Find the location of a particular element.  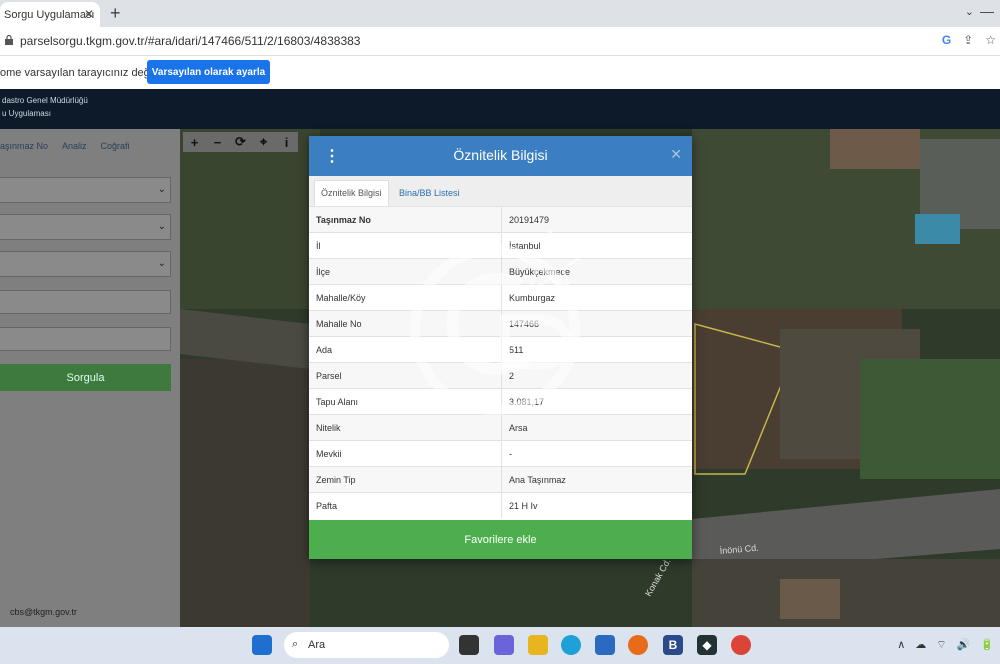

cloud-icon: ☁ is located at coordinates (920, 645).